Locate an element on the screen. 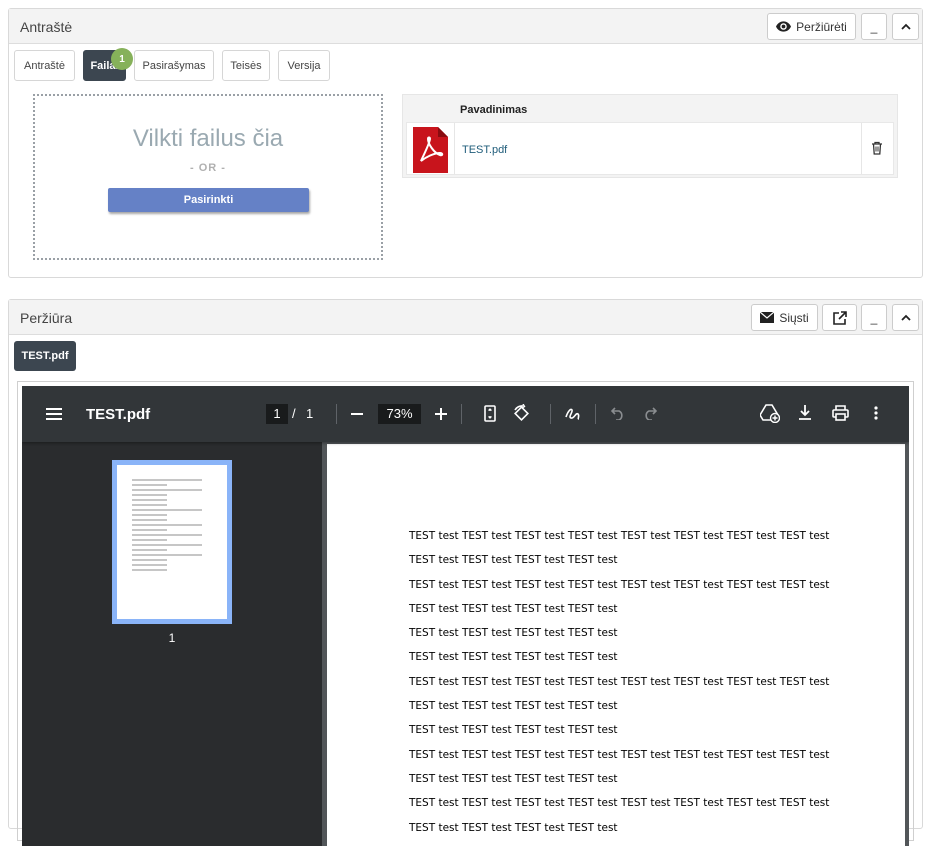  tab-antraste: Antraštė is located at coordinates (44, 65).